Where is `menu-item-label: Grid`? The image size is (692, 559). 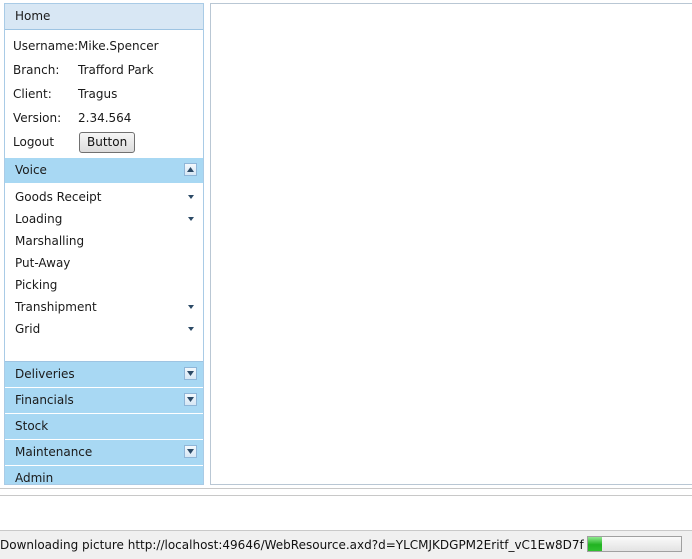 menu-item-label: Grid is located at coordinates (28, 329).